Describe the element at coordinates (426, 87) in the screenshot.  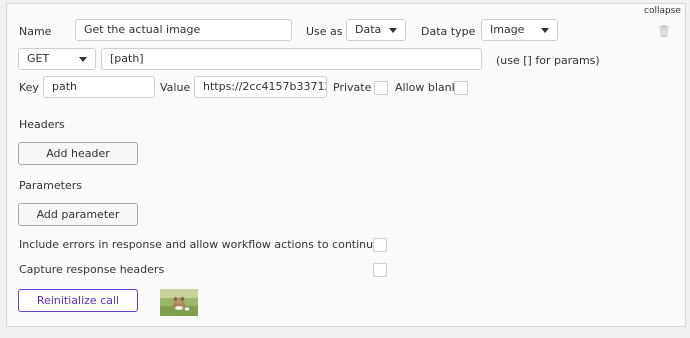
I see `allow-blank-label: Allow blank` at that location.